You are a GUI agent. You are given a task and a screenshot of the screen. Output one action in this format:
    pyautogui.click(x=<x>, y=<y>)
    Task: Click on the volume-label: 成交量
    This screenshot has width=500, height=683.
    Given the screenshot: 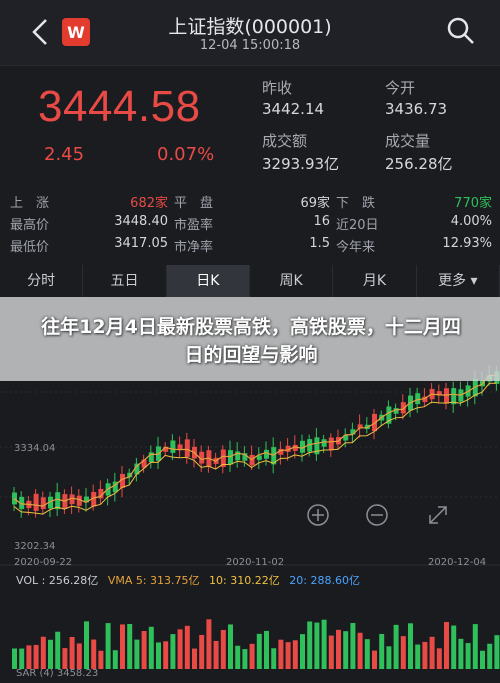 What is the action you would take?
    pyautogui.click(x=408, y=141)
    